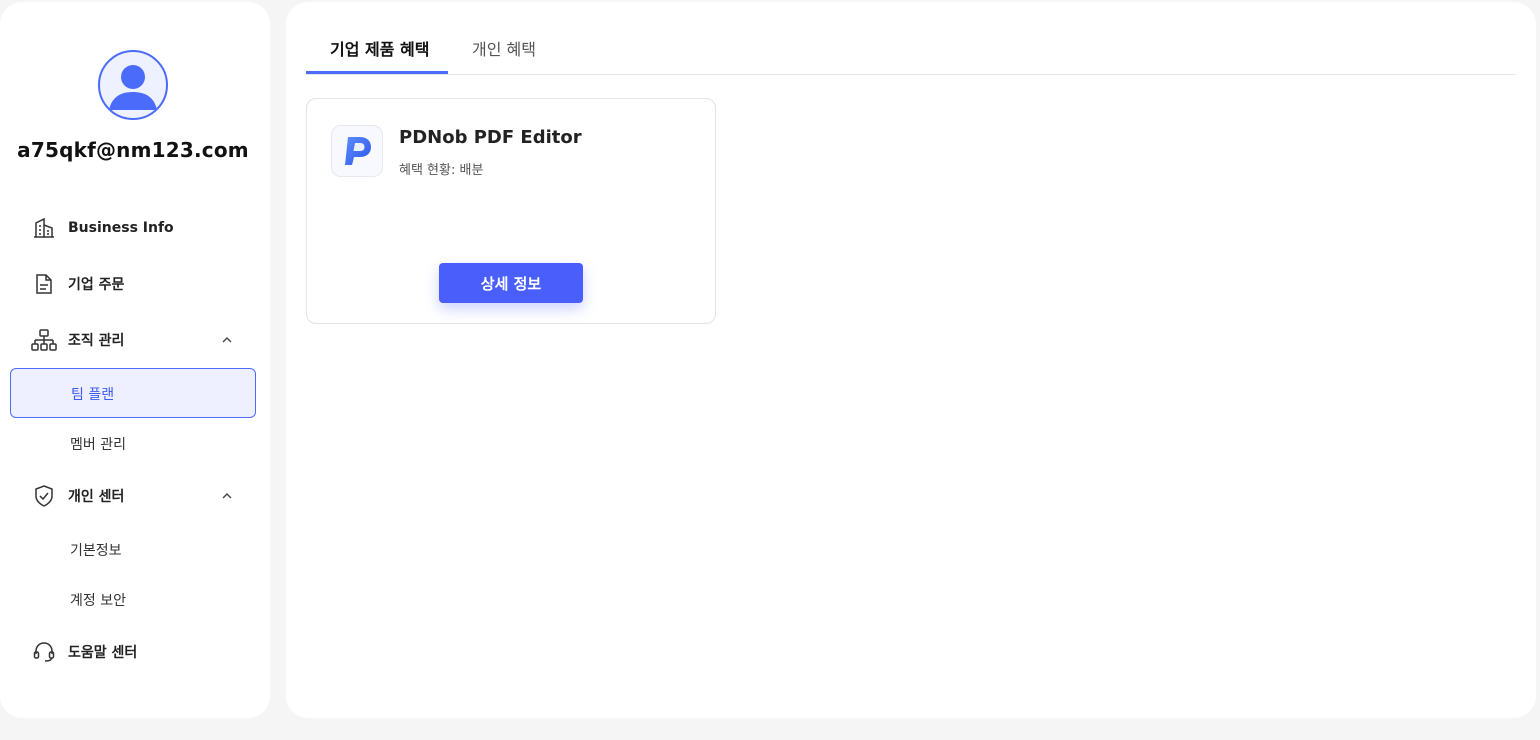 This screenshot has height=740, width=1540. I want to click on sidebar-item-personal-center: 개인 센터, so click(140, 496).